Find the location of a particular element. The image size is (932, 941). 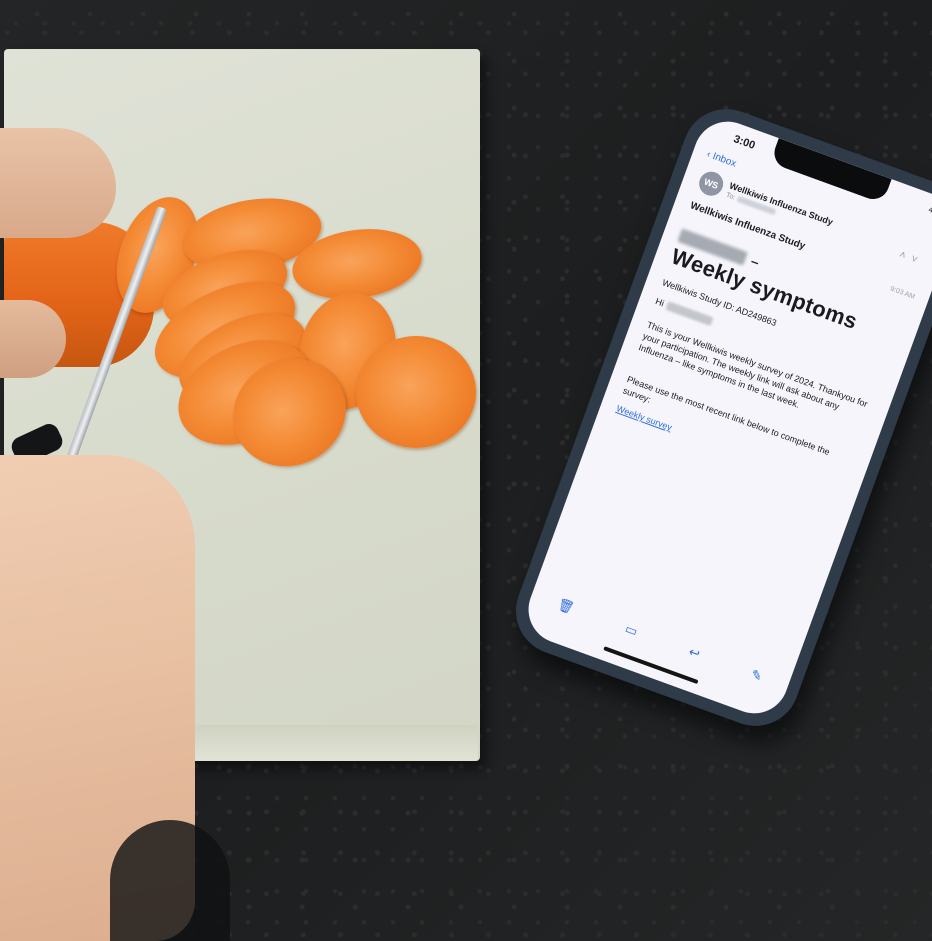

sleeve-shadow is located at coordinates (170, 880).